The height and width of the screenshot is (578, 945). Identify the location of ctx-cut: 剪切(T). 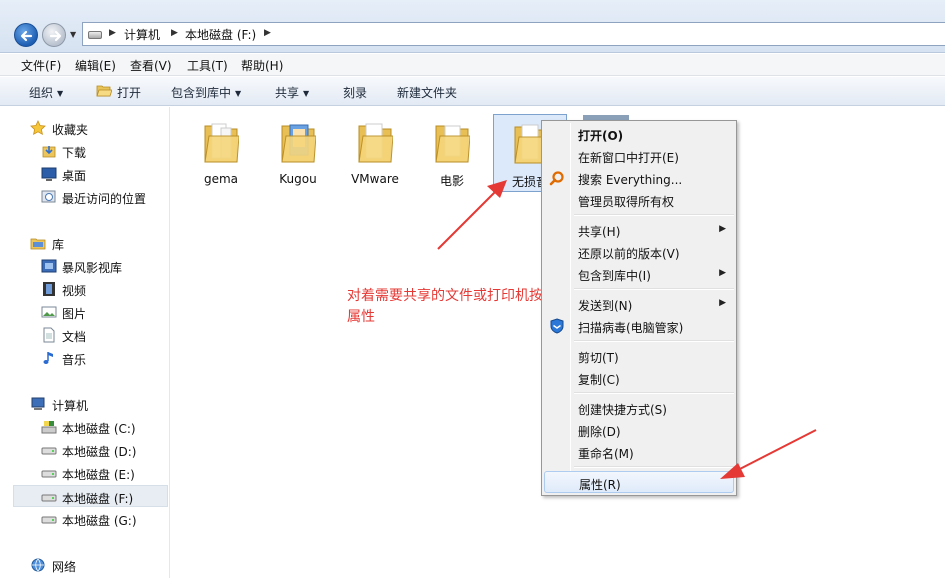
(639, 356).